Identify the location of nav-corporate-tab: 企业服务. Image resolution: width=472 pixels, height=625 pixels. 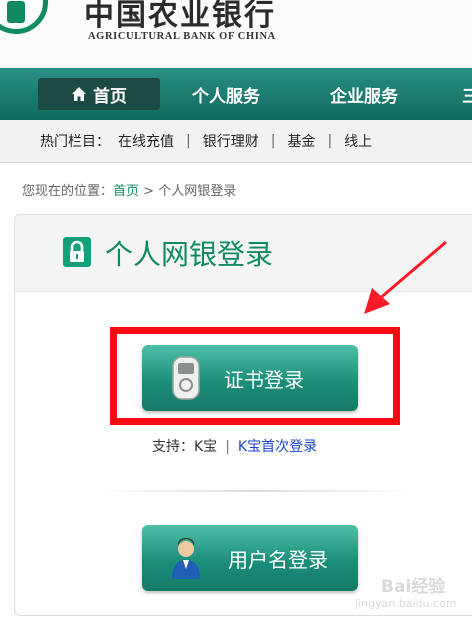
(364, 94).